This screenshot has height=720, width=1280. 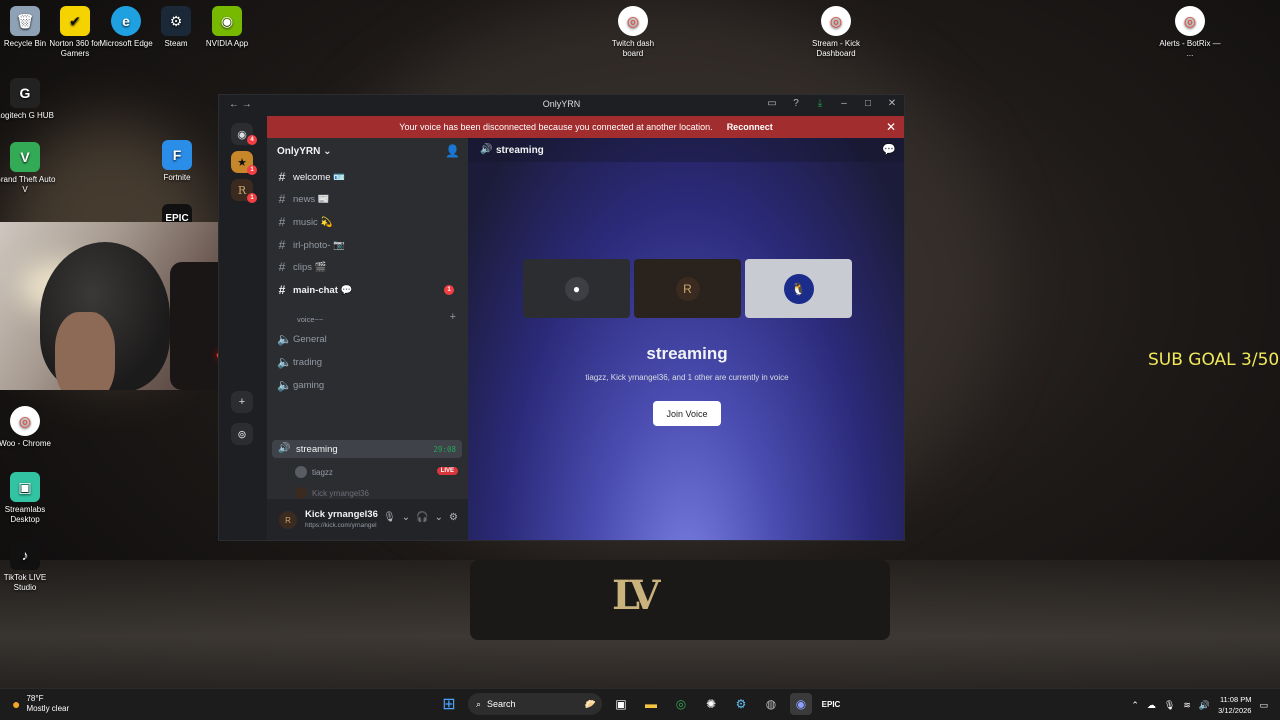 I want to click on channel-main-chat: # main-chat 💬, so click(x=315, y=290).